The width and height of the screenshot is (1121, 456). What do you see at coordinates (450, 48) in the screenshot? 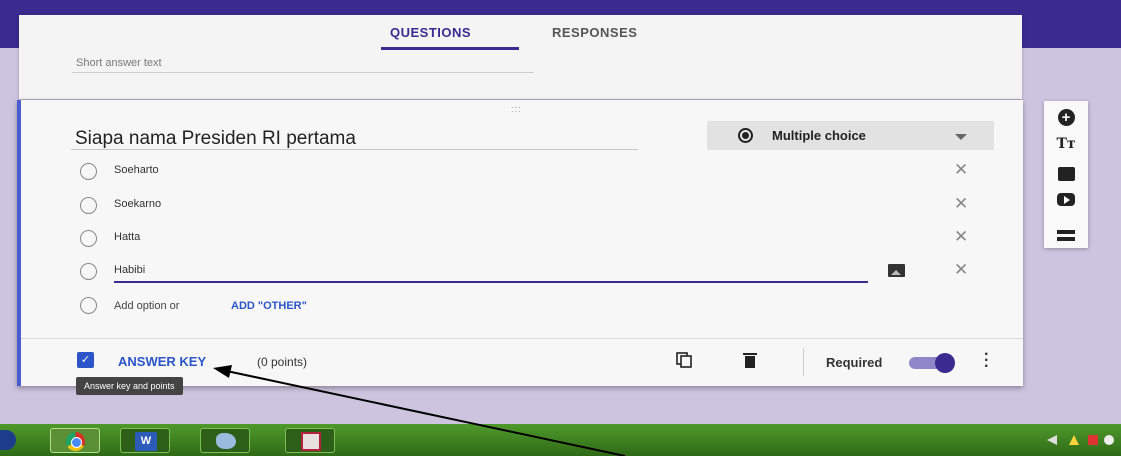
I see `tab-active-indicator` at bounding box center [450, 48].